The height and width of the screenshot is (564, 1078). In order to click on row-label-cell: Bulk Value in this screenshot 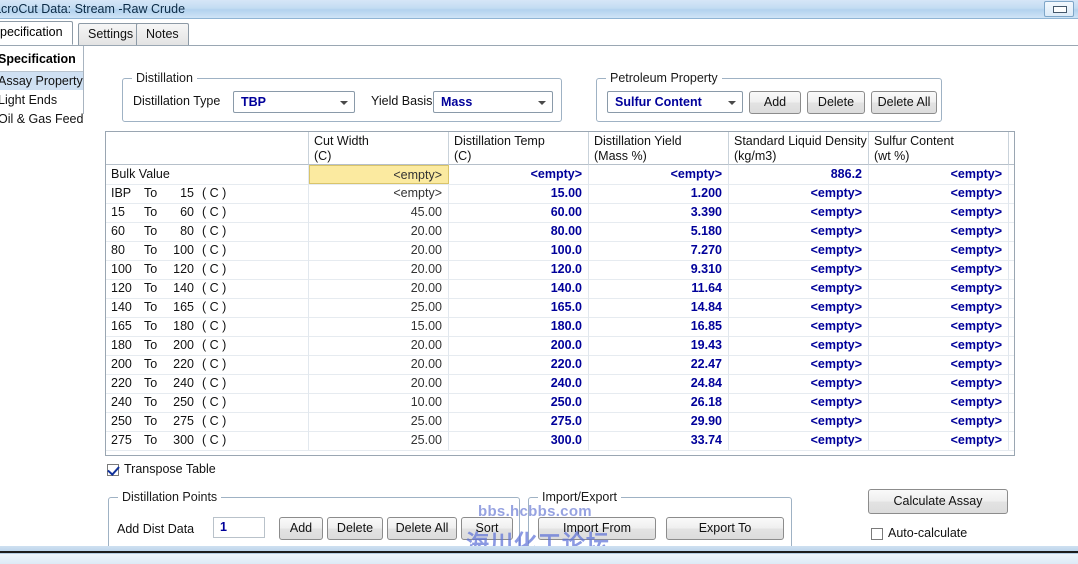, I will do `click(207, 174)`.